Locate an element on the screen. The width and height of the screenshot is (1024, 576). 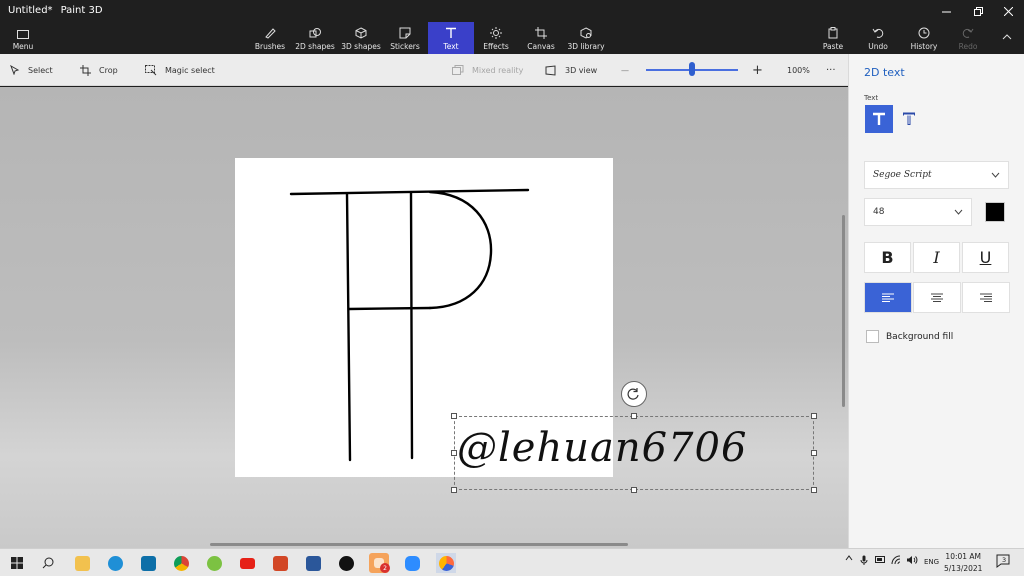
tab-label: Text is located at coordinates (451, 46).